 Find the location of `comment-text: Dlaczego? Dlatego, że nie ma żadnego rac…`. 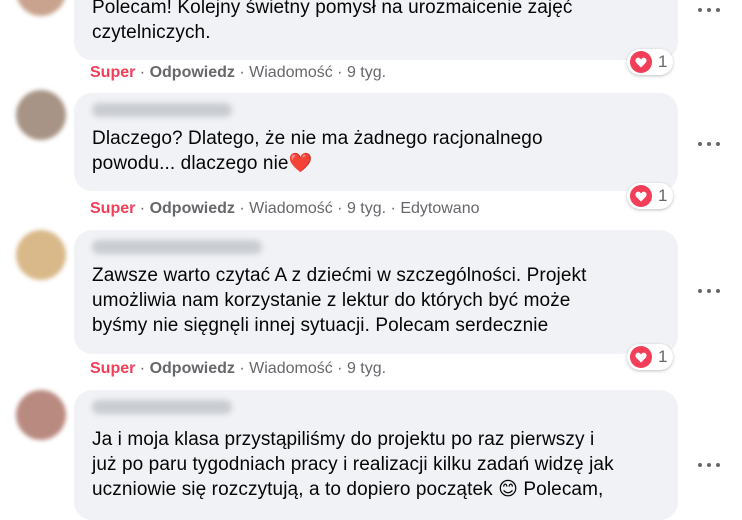

comment-text: Dlaczego? Dlatego, że nie ma żadnego rac… is located at coordinates (317, 151).